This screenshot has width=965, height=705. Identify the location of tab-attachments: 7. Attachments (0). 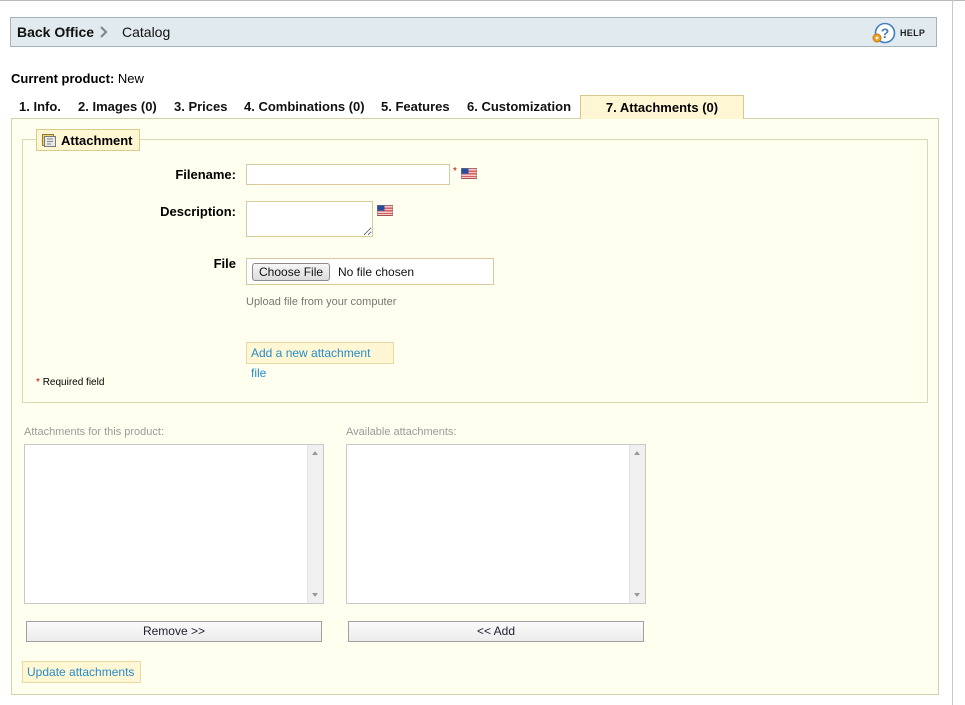
(662, 107).